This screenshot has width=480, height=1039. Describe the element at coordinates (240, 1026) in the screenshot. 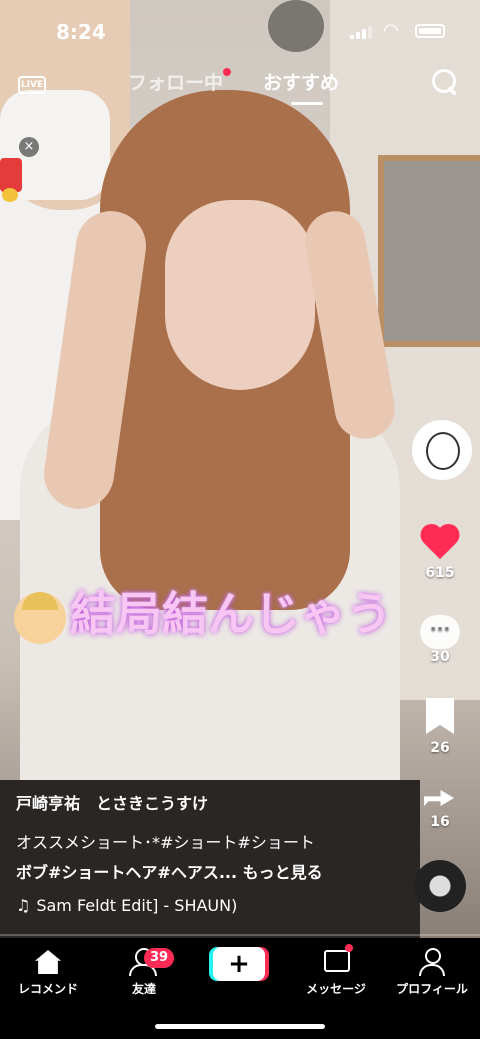

I see `home-indicator` at that location.